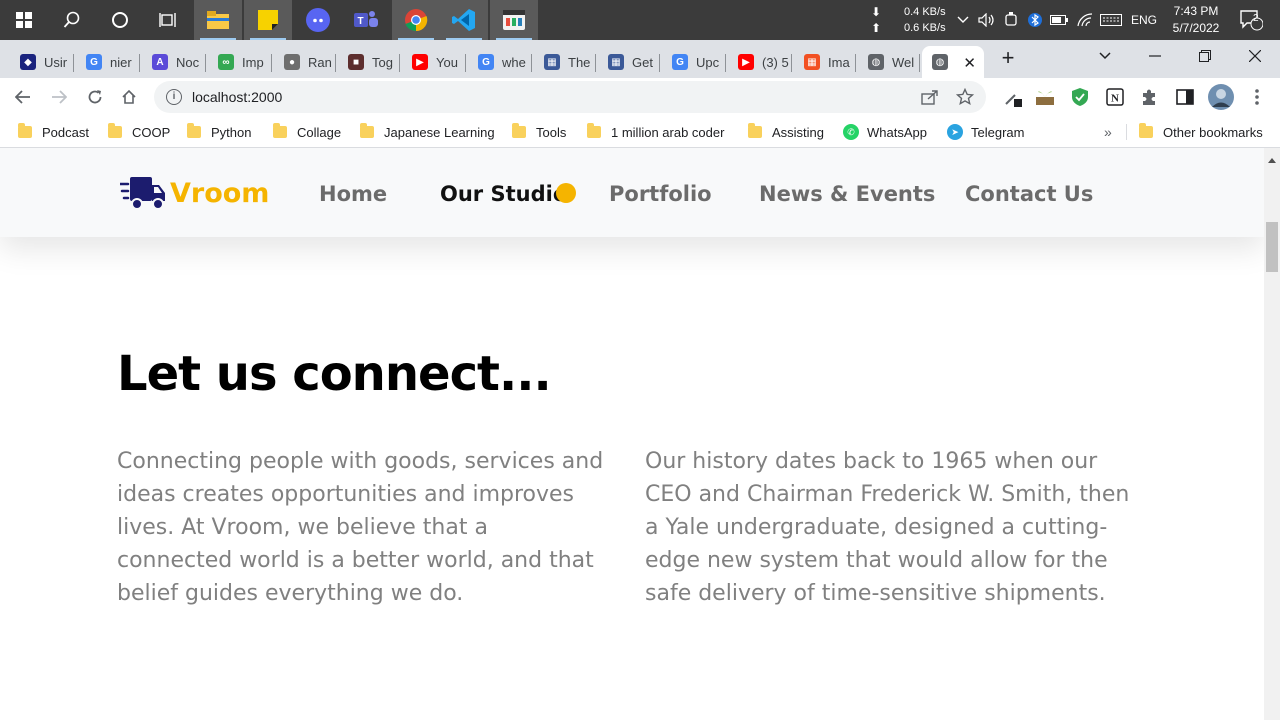 This screenshot has width=1280, height=720. Describe the element at coordinates (194, 193) in the screenshot. I see `site-logo: Vroom` at that location.